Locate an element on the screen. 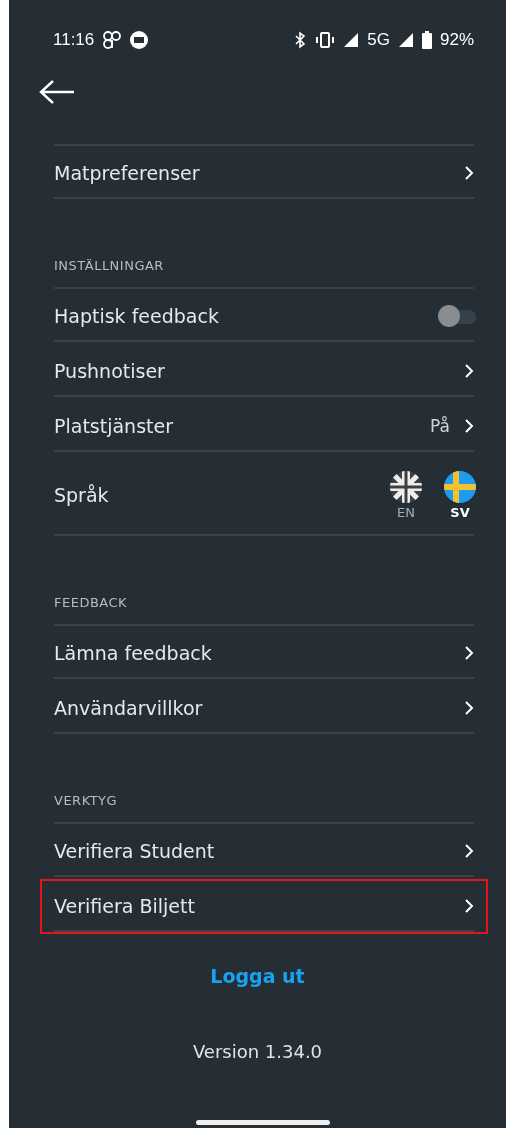 The height and width of the screenshot is (1128, 506). settings-row: Verifiera Biljett is located at coordinates (264, 906).